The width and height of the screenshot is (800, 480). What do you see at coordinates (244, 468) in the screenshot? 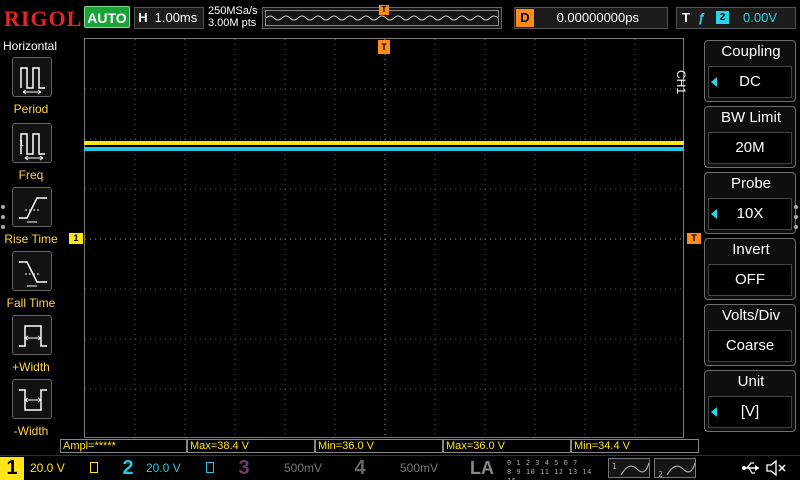
I see `channel-3-number: 3` at bounding box center [244, 468].